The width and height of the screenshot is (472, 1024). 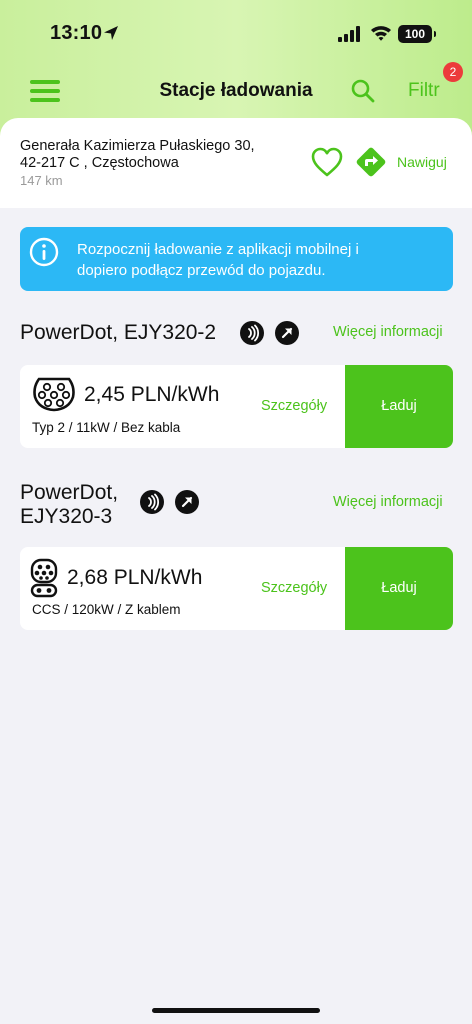 I want to click on info-text-line-2: dopiero podłącz przewód do pojazdu., so click(x=201, y=270).